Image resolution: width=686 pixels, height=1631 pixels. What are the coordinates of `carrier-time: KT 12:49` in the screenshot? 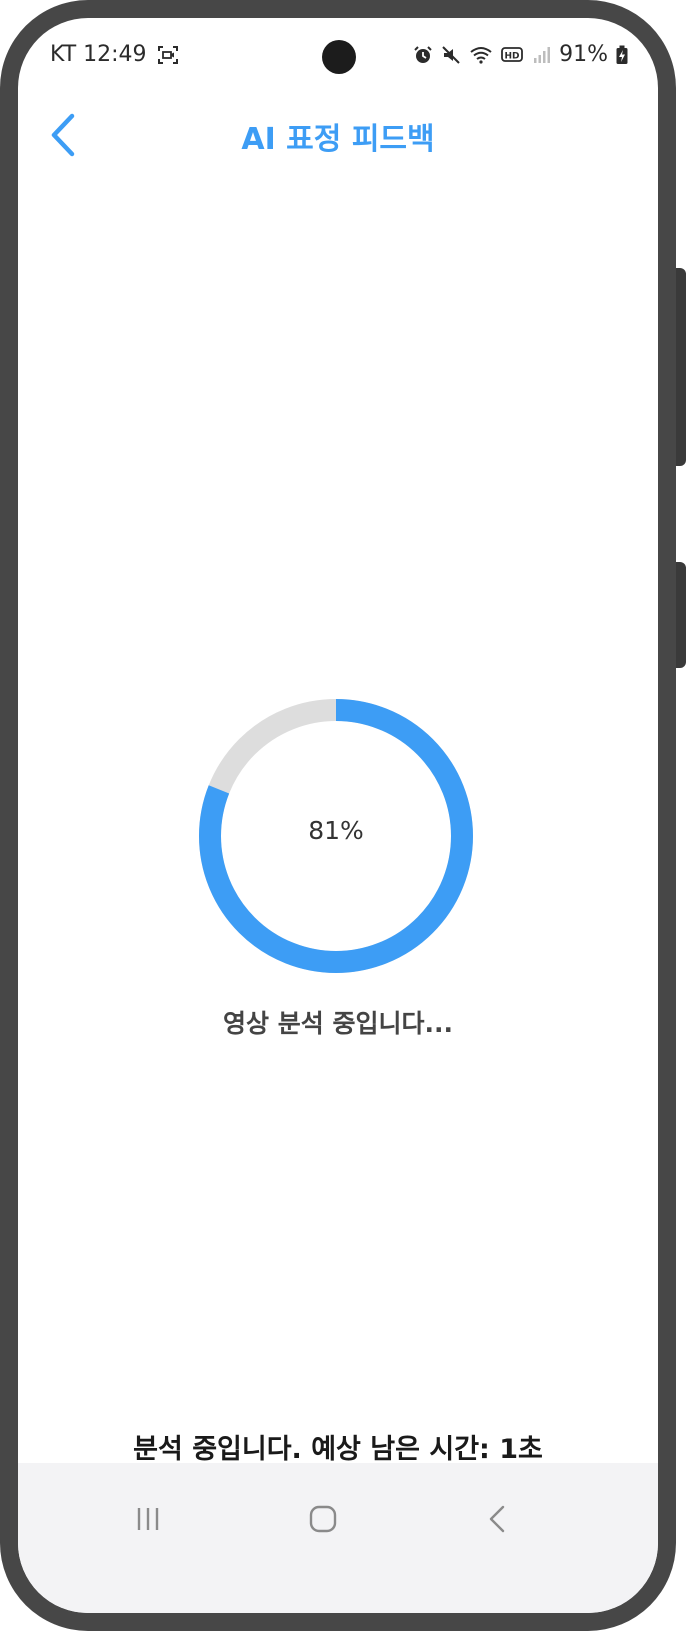 It's located at (98, 54).